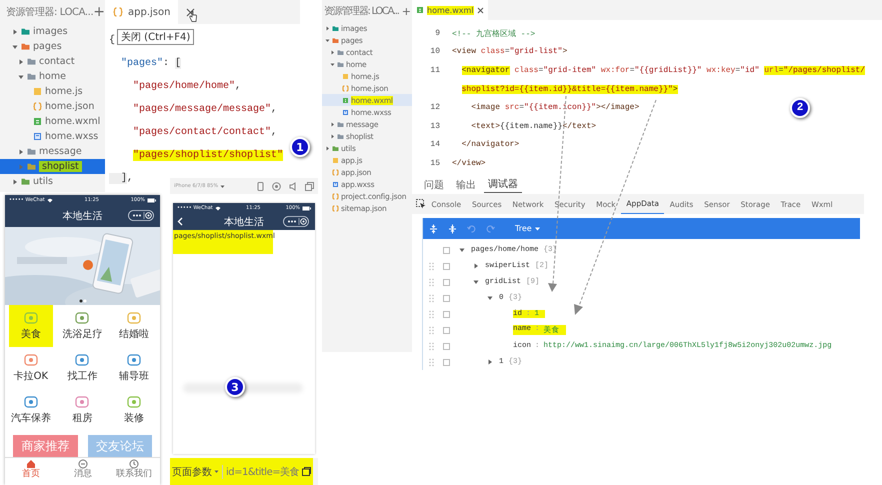 The height and width of the screenshot is (485, 882). I want to click on category-item: 卡拉OK, so click(31, 368).